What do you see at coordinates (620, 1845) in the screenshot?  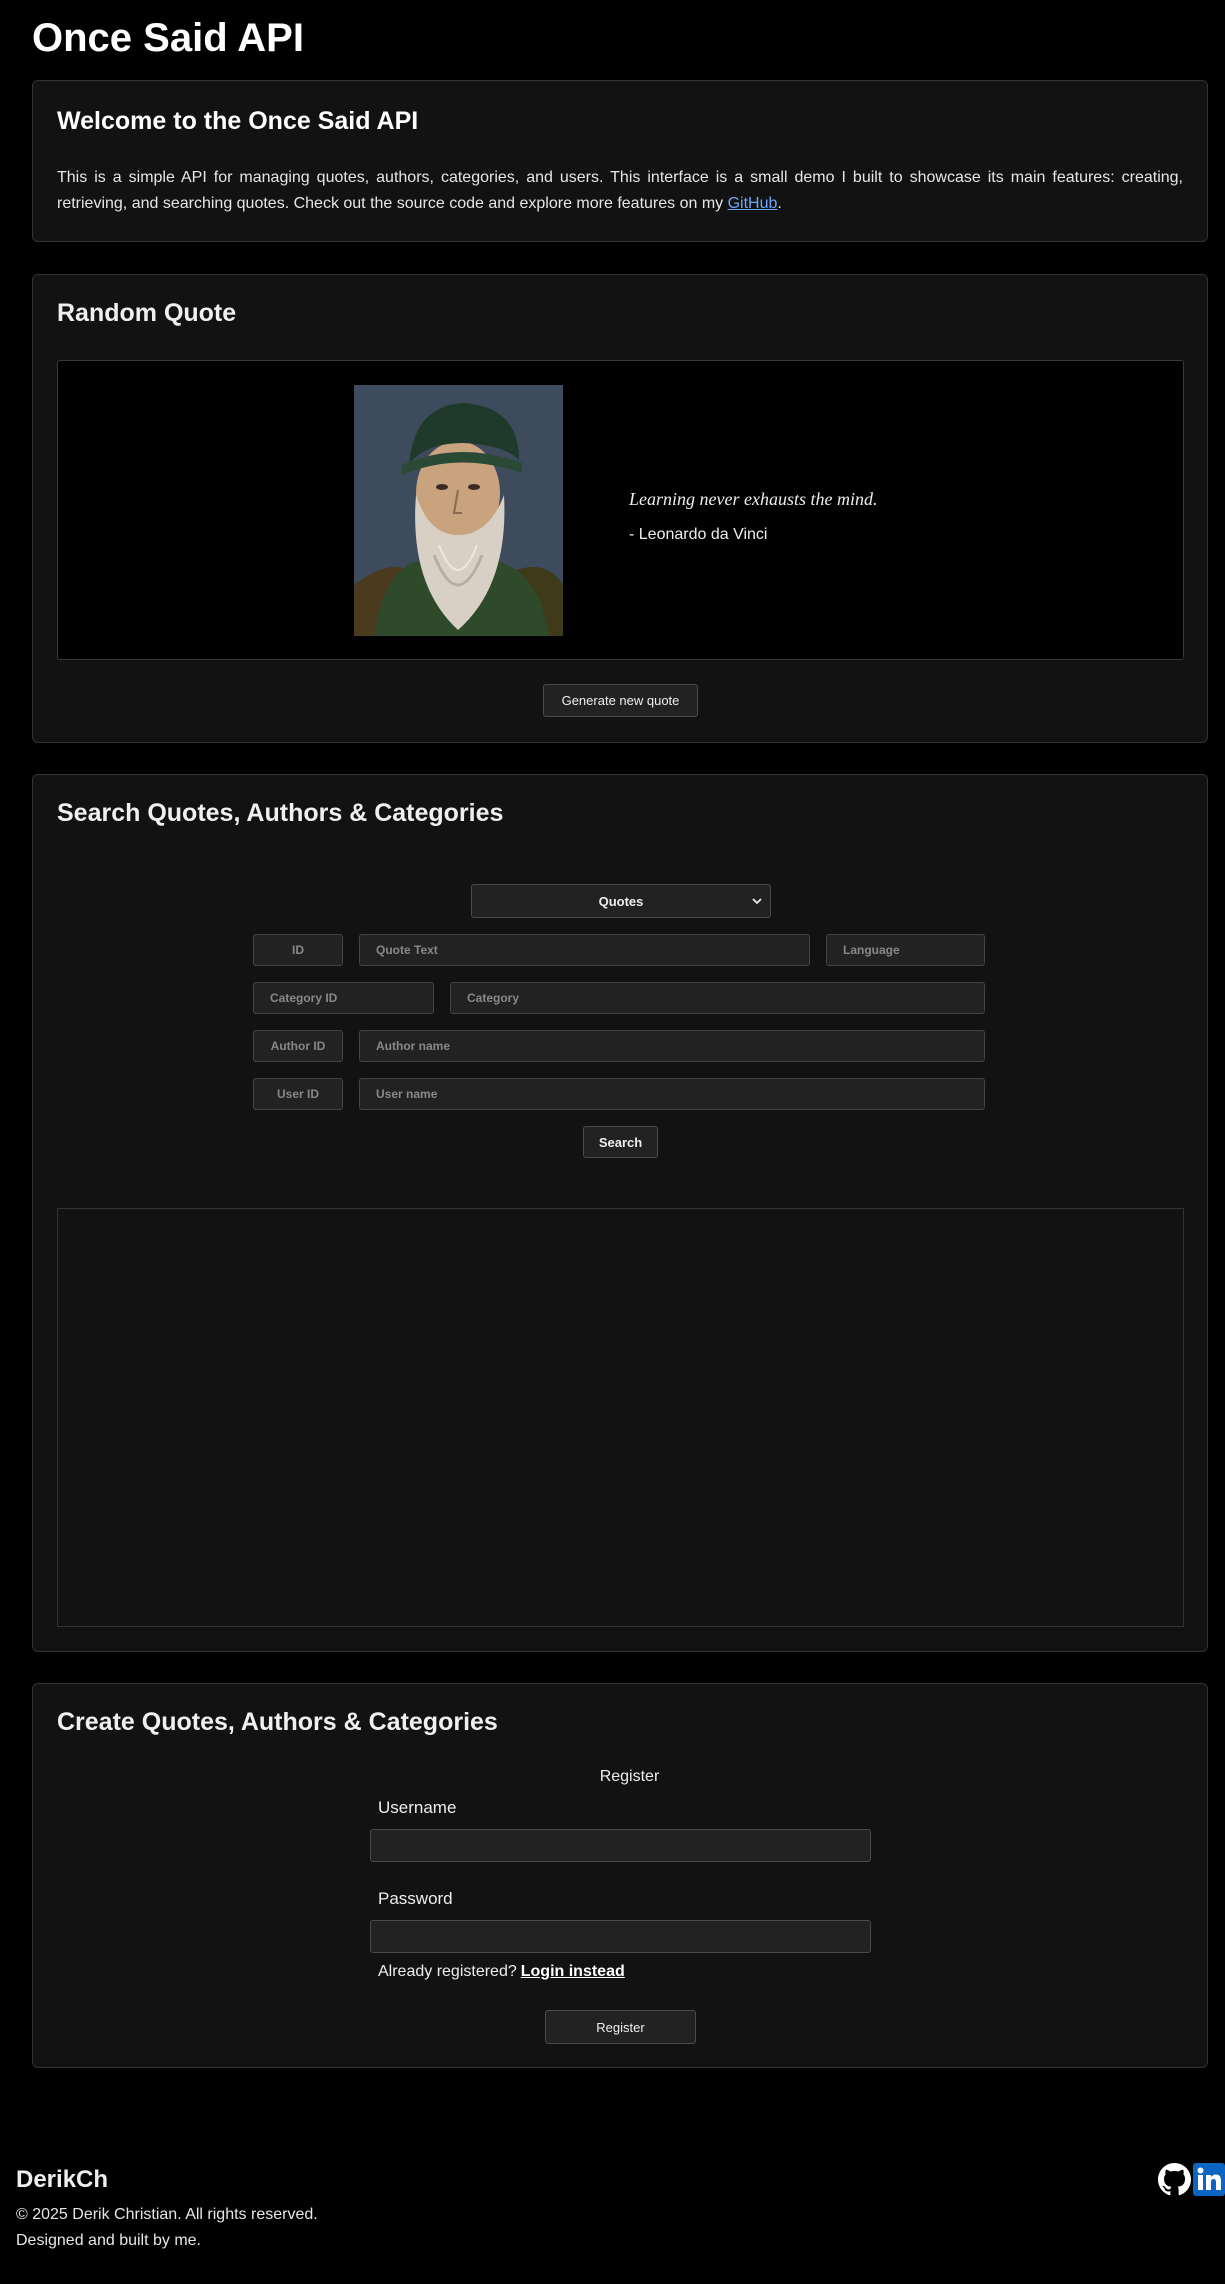 I see `username-field` at bounding box center [620, 1845].